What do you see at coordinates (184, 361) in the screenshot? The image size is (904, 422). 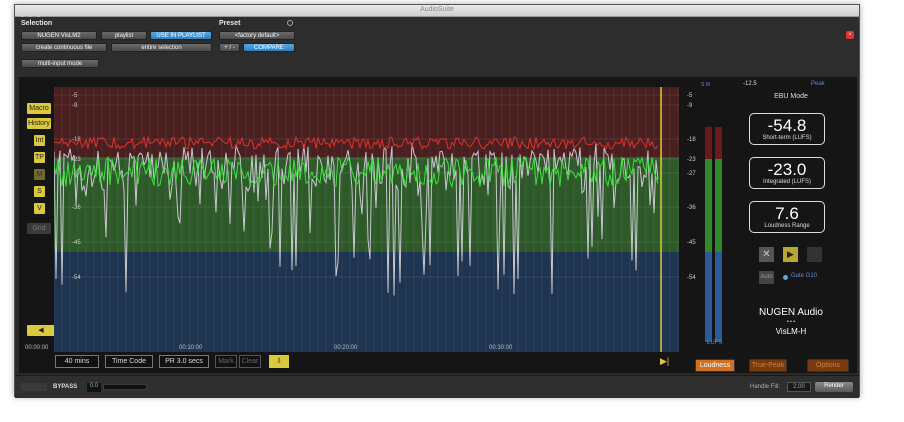 I see `pr-select: PR 3.0 secs` at bounding box center [184, 361].